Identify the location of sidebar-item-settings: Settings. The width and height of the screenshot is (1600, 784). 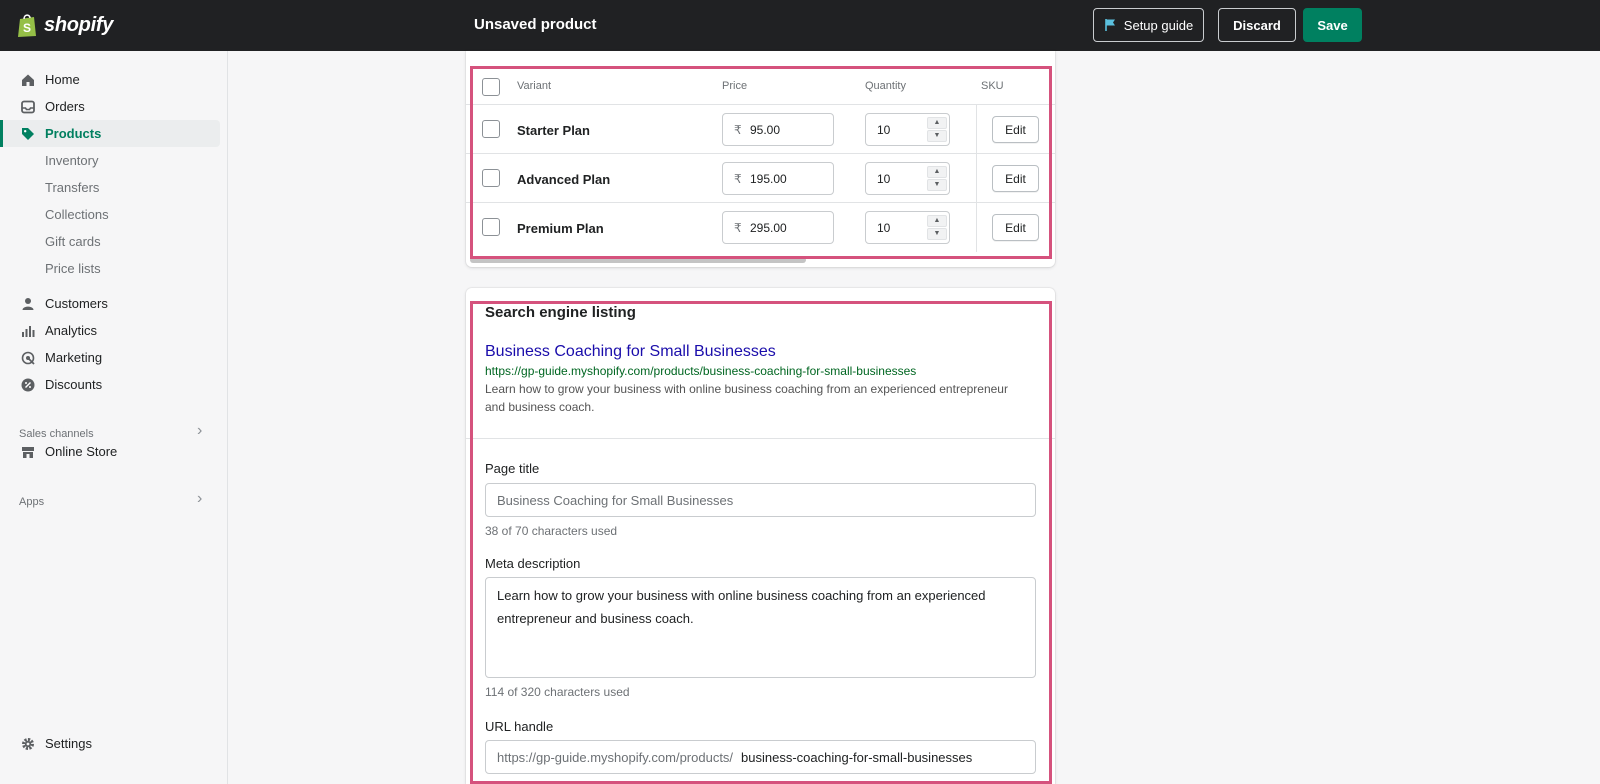
(110, 743).